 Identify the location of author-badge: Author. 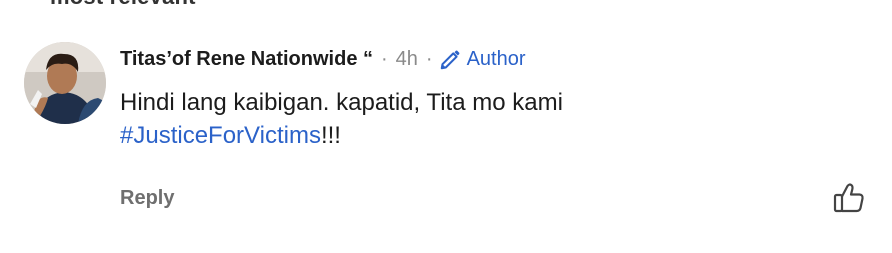
(482, 59).